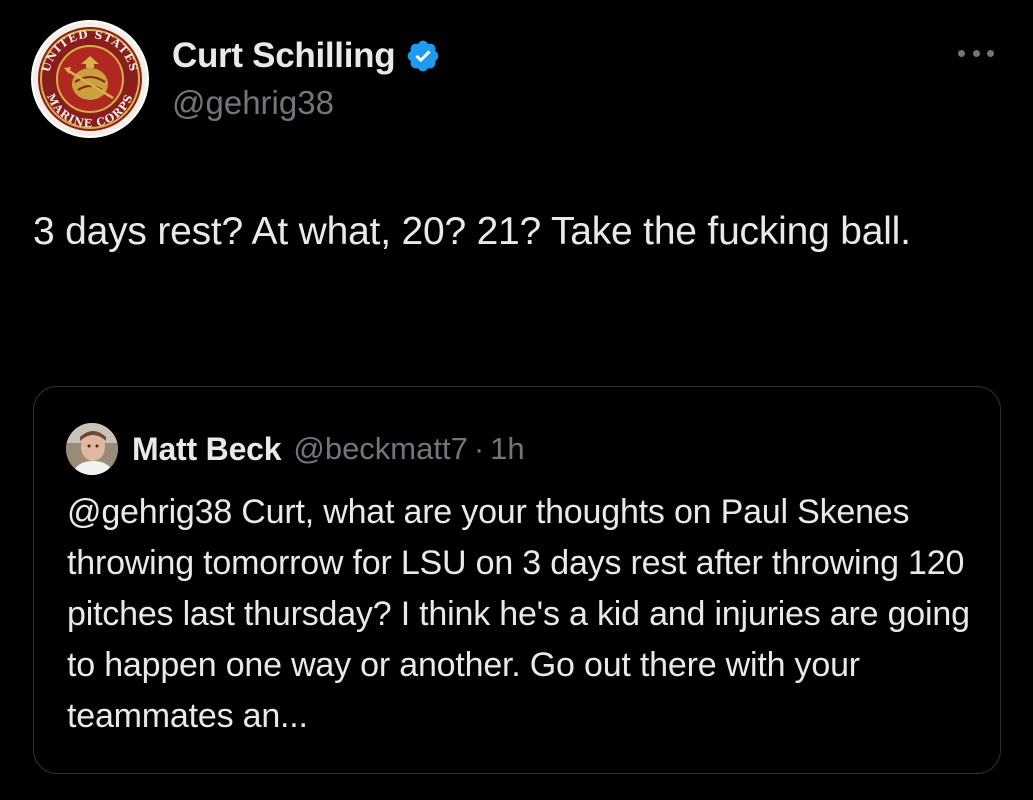 The width and height of the screenshot is (1033, 800). I want to click on usmc-emblem-icon: UNITED STATES MARINE CORPS, so click(90, 79).